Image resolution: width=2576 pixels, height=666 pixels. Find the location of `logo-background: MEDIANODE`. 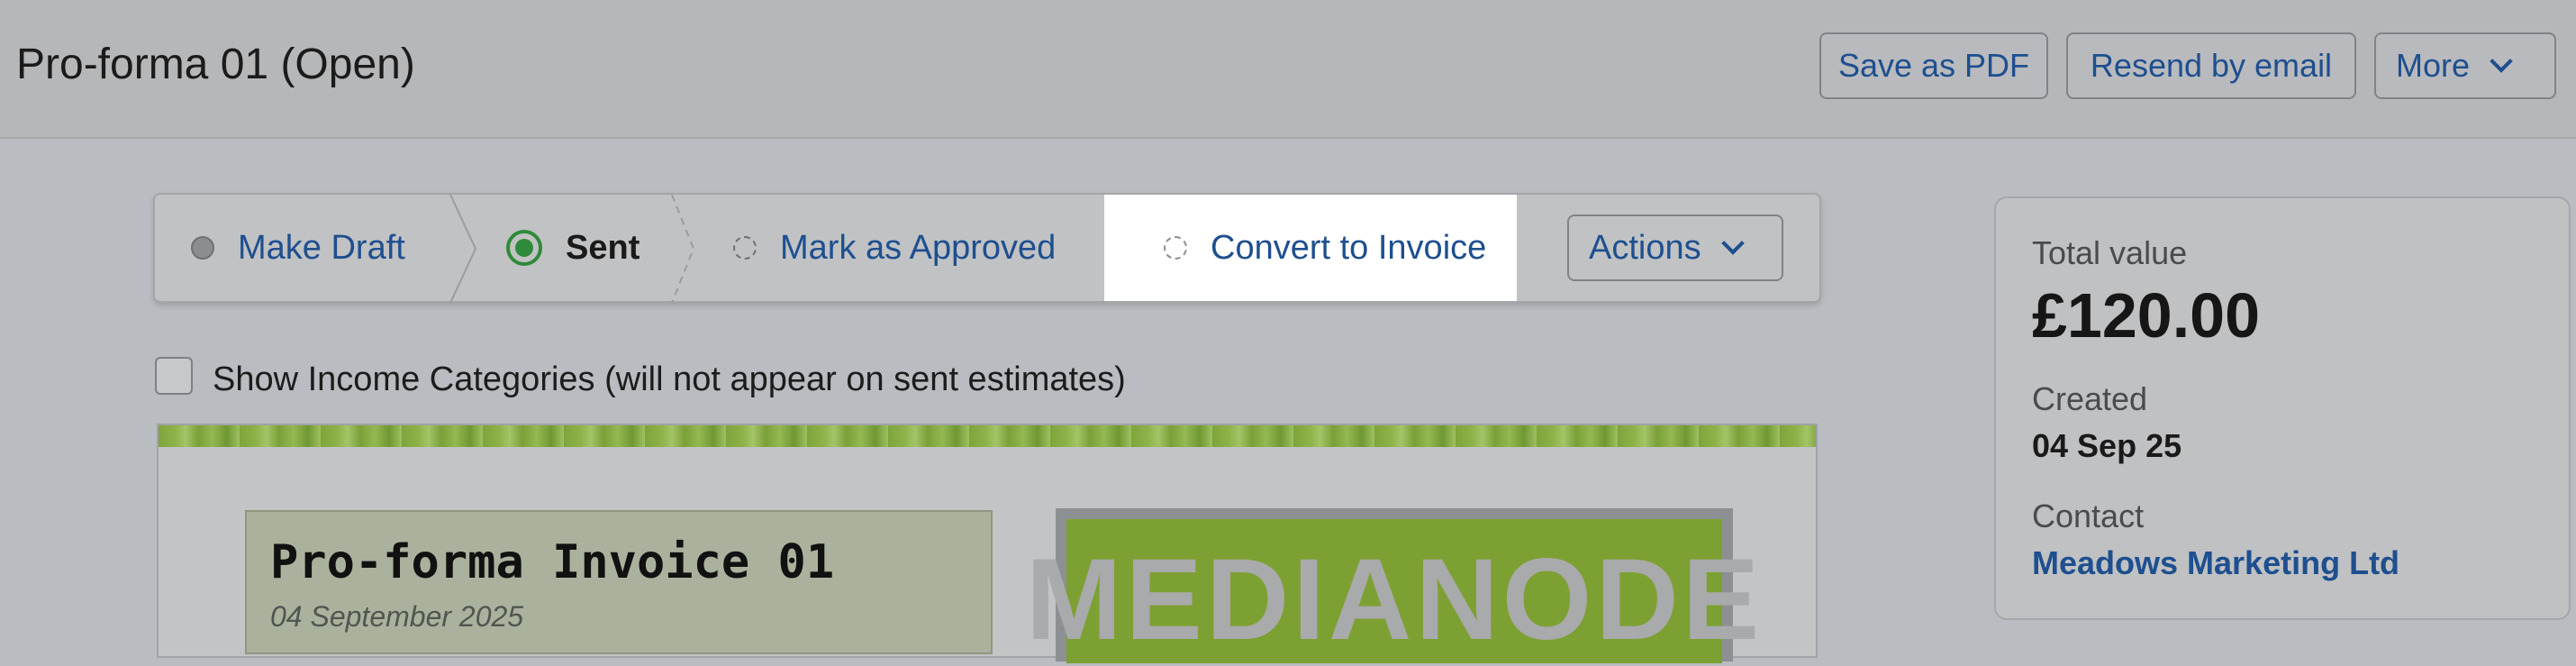

logo-background: MEDIANODE is located at coordinates (1392, 591).